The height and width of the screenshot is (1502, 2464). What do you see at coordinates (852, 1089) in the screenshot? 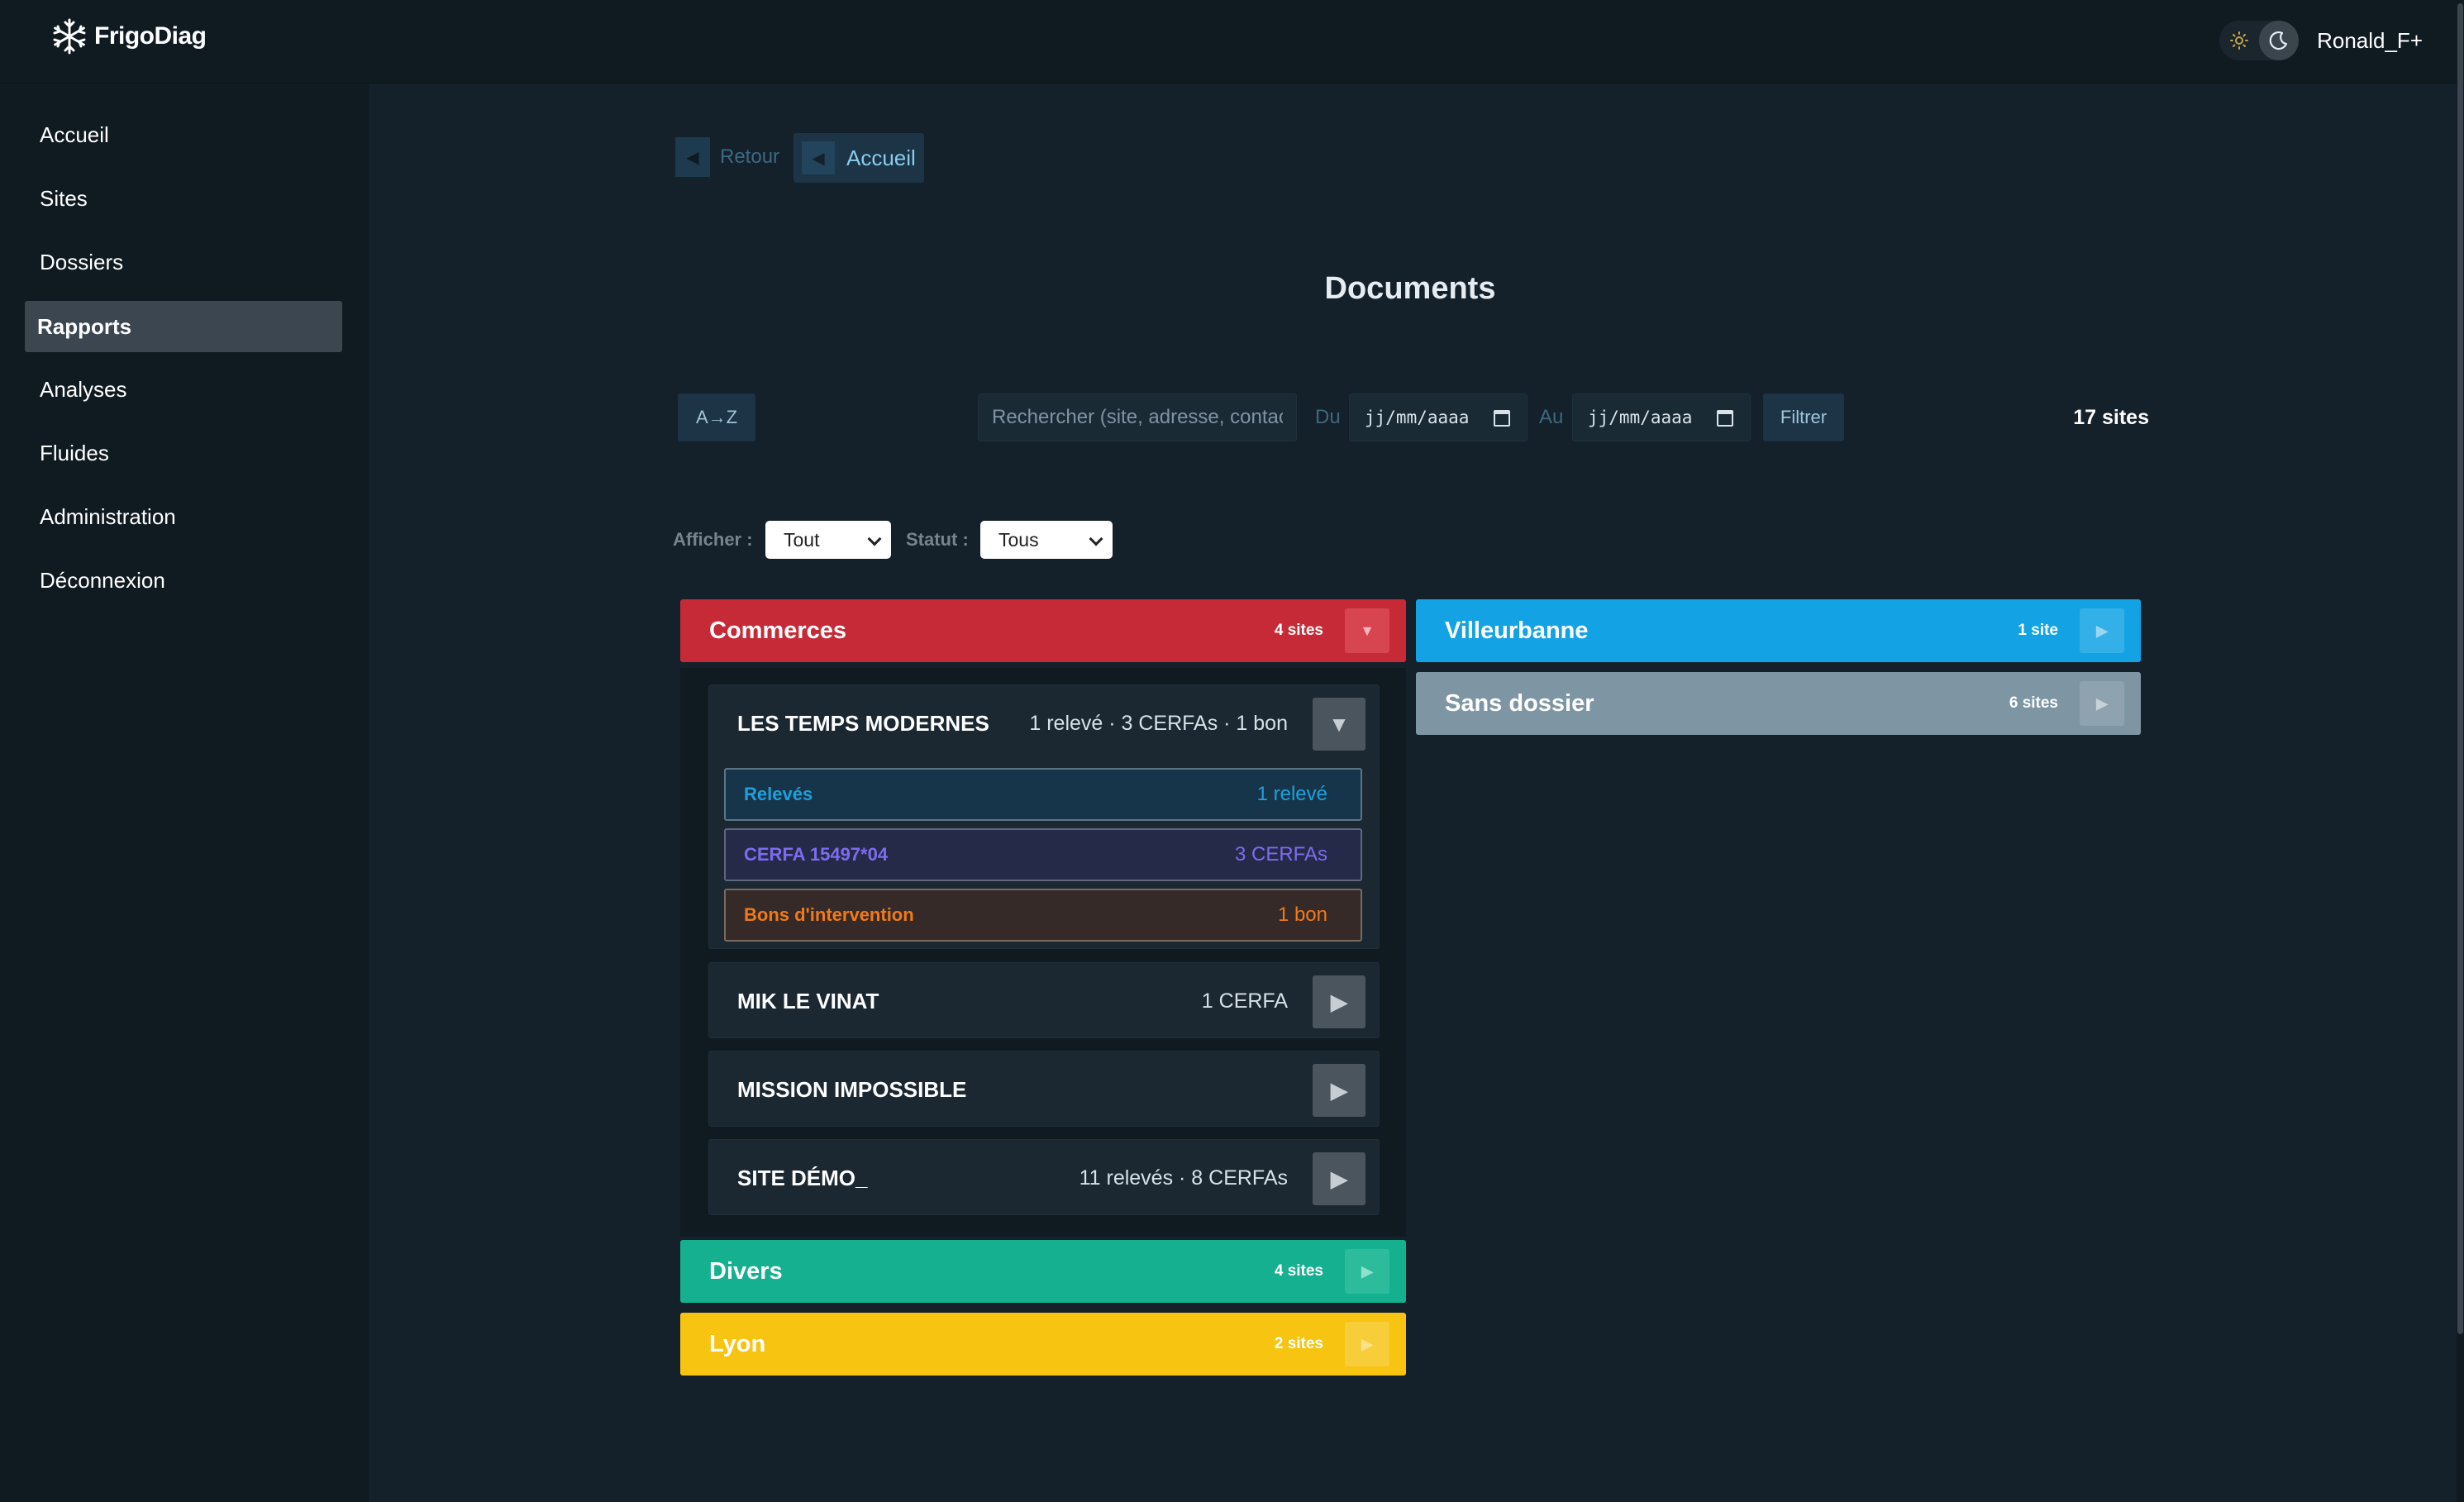
I see `site-name: MISSION IMPOSSIBLE` at bounding box center [852, 1089].